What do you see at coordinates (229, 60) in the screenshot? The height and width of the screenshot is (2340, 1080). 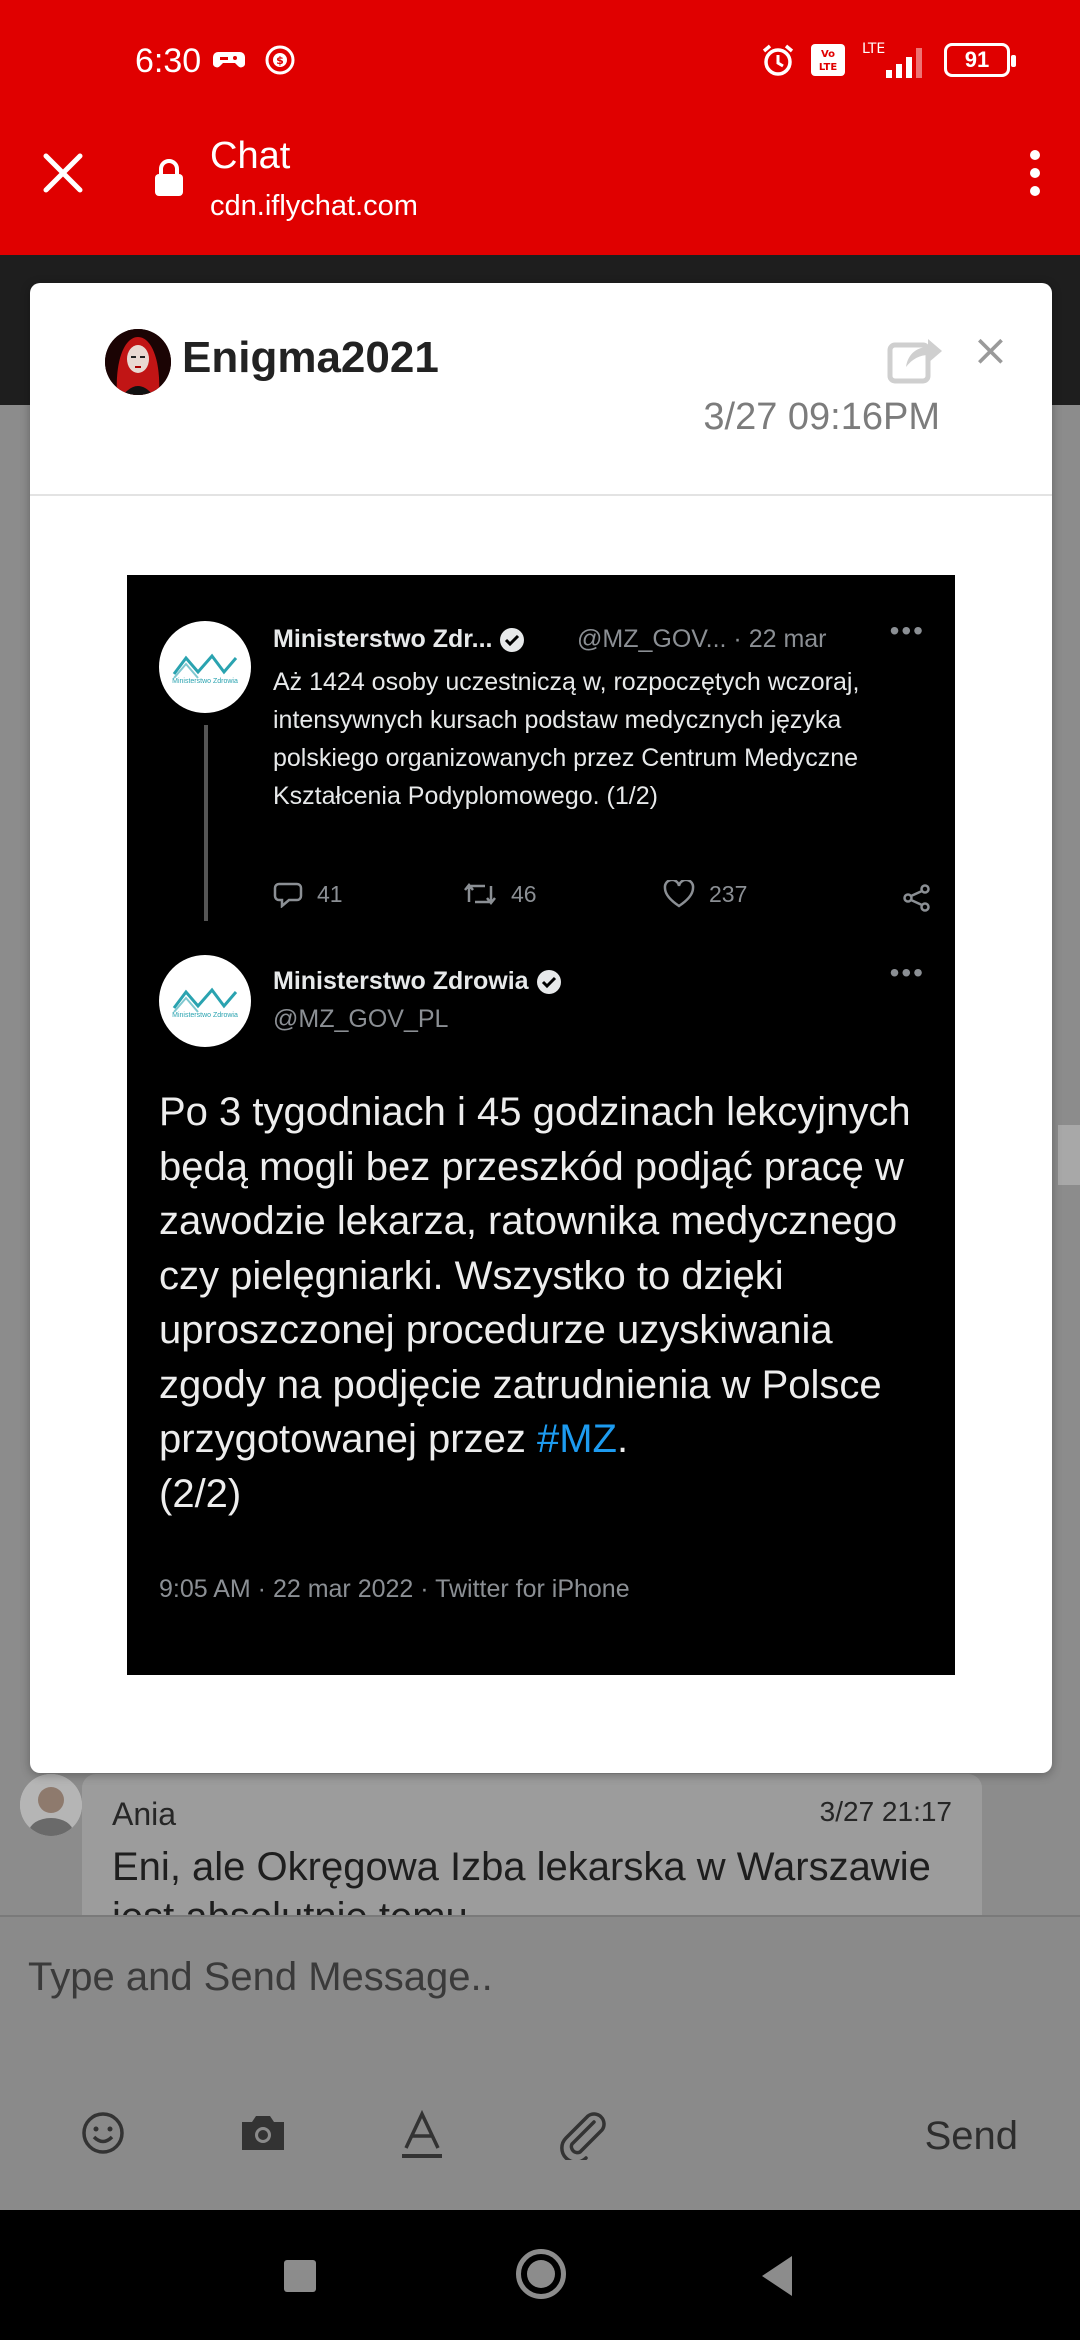 I see `game-controller-icon` at bounding box center [229, 60].